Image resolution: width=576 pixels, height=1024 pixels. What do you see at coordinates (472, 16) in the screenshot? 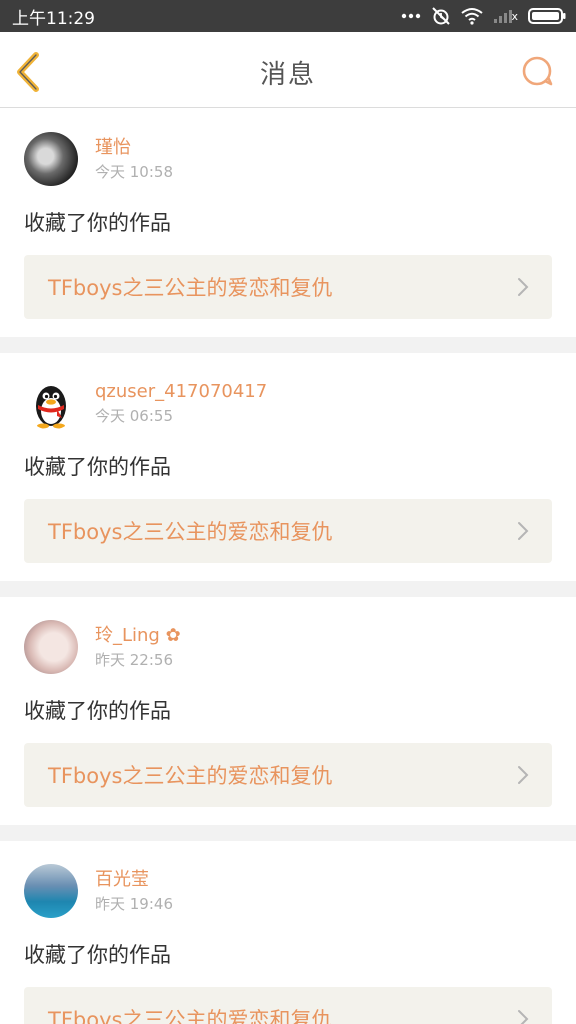
I see `wifi-icon` at bounding box center [472, 16].